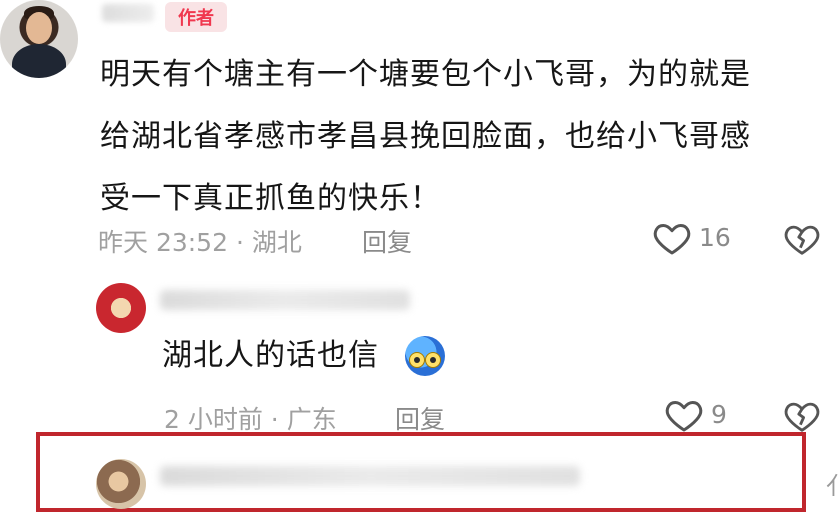  I want to click on comment-meta: 昨天 23:52 · 湖北, so click(200, 242).